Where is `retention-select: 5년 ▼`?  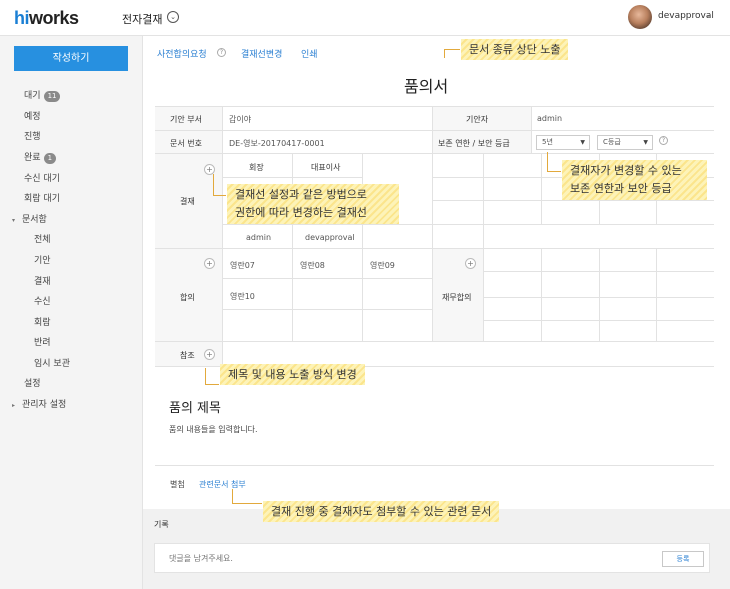
retention-select: 5년 ▼ is located at coordinates (563, 142).